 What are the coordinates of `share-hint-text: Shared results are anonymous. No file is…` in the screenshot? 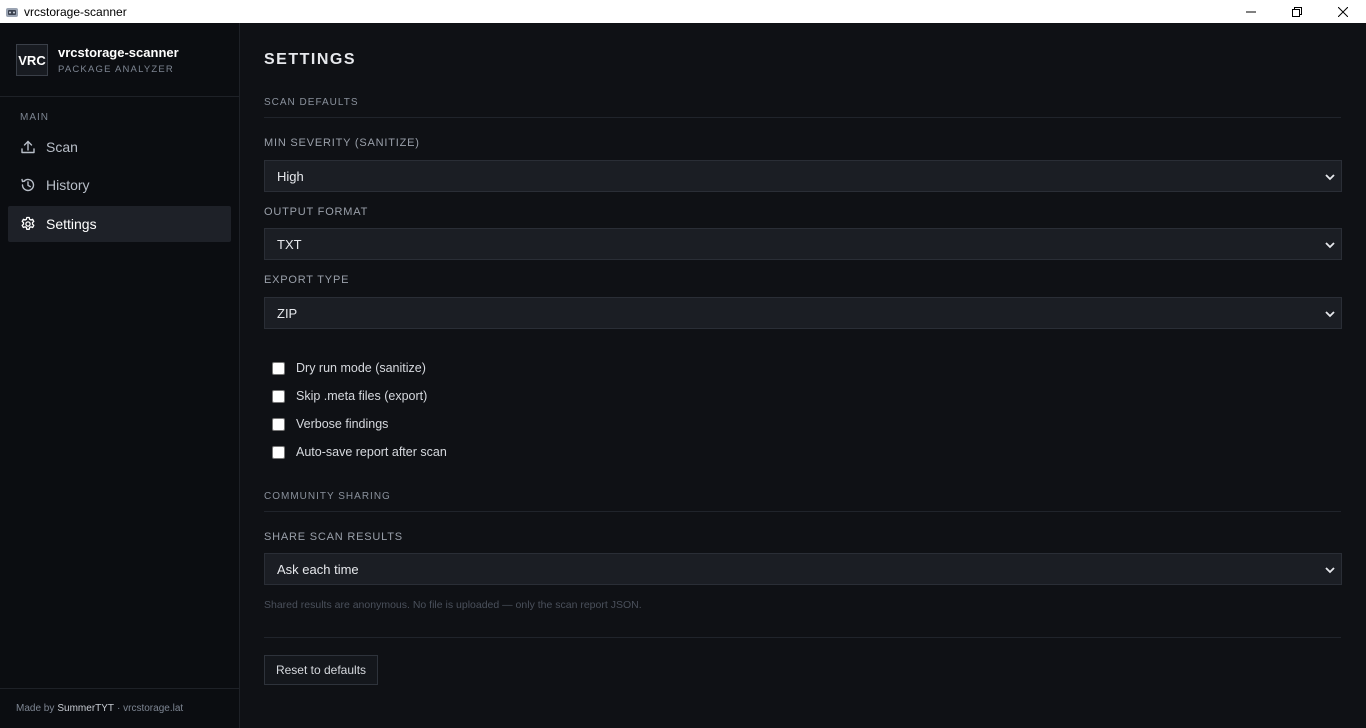 It's located at (453, 605).